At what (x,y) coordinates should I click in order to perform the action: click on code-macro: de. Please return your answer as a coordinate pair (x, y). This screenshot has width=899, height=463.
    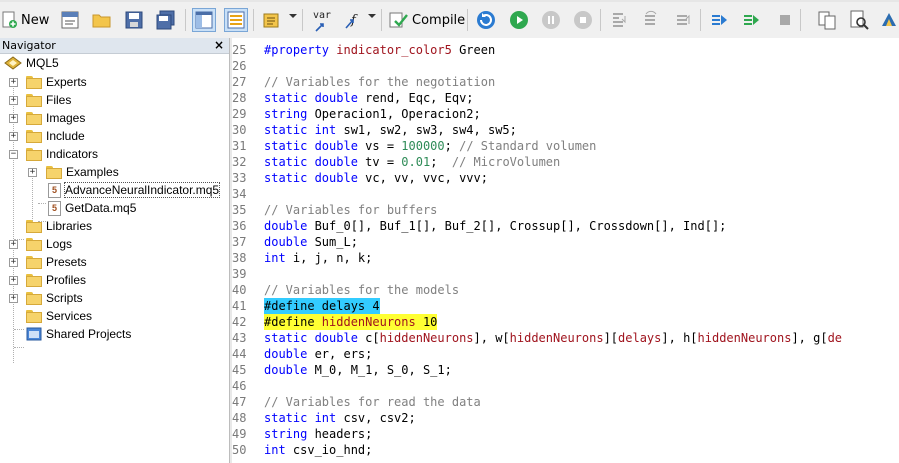
    Looking at the image, I should click on (835, 338).